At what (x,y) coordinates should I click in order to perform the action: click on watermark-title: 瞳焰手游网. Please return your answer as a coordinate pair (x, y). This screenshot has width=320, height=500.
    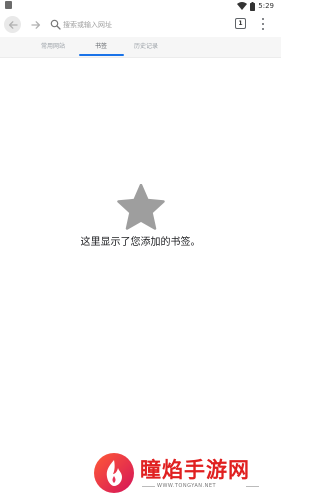
    Looking at the image, I should click on (195, 470).